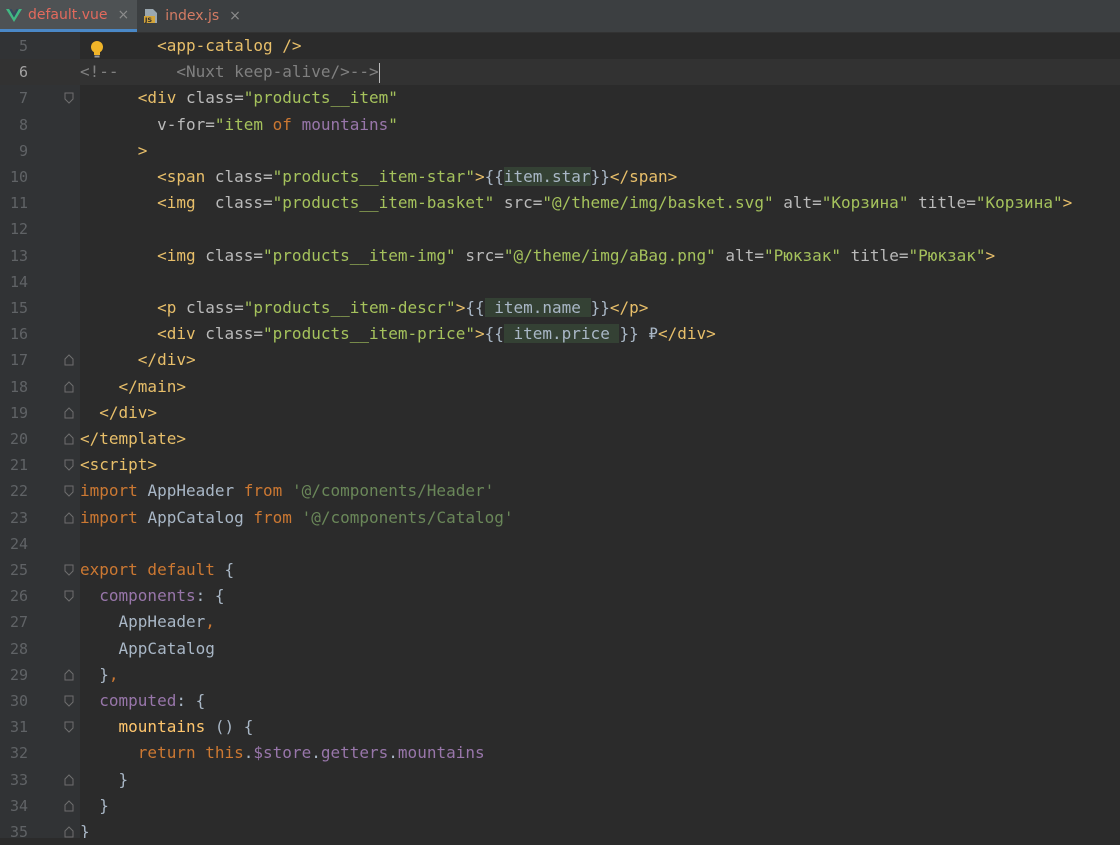  I want to click on code-line: 33 }, so click(560, 780).